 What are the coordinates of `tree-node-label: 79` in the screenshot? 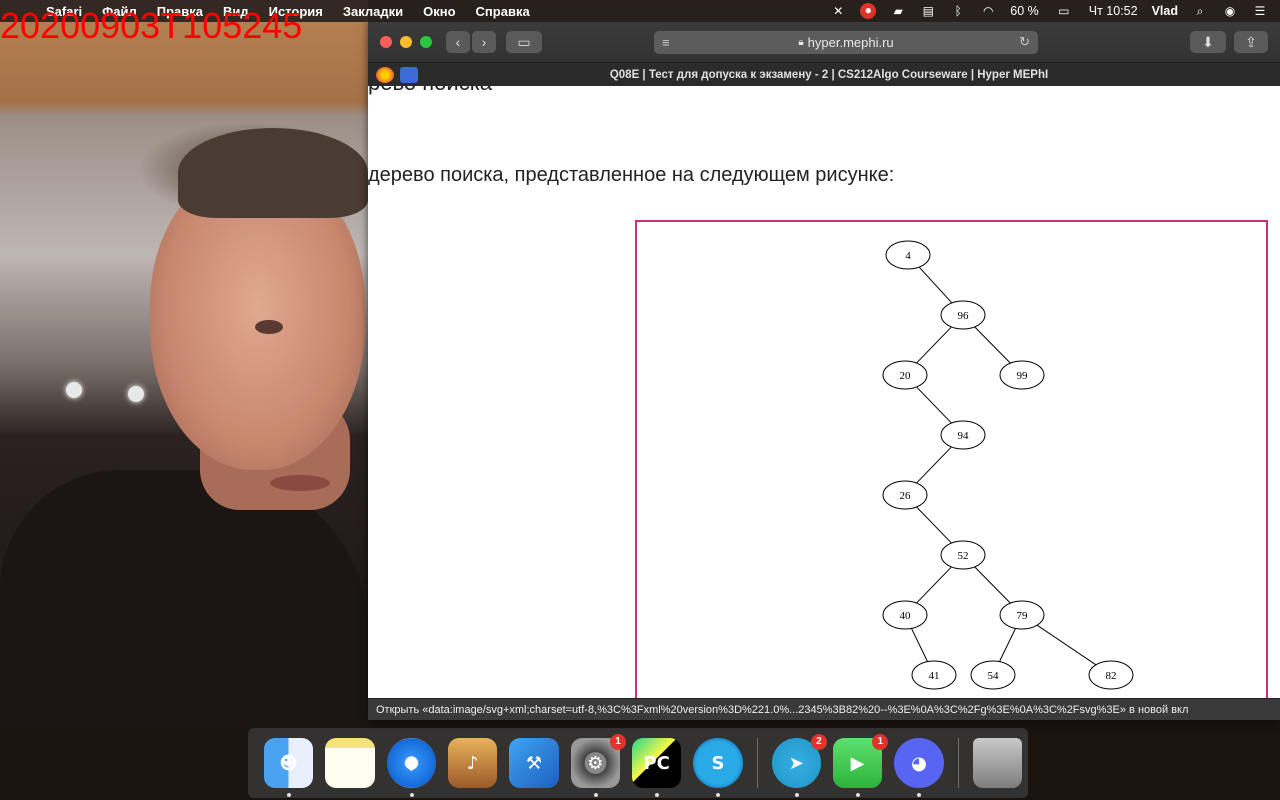 It's located at (1023, 616).